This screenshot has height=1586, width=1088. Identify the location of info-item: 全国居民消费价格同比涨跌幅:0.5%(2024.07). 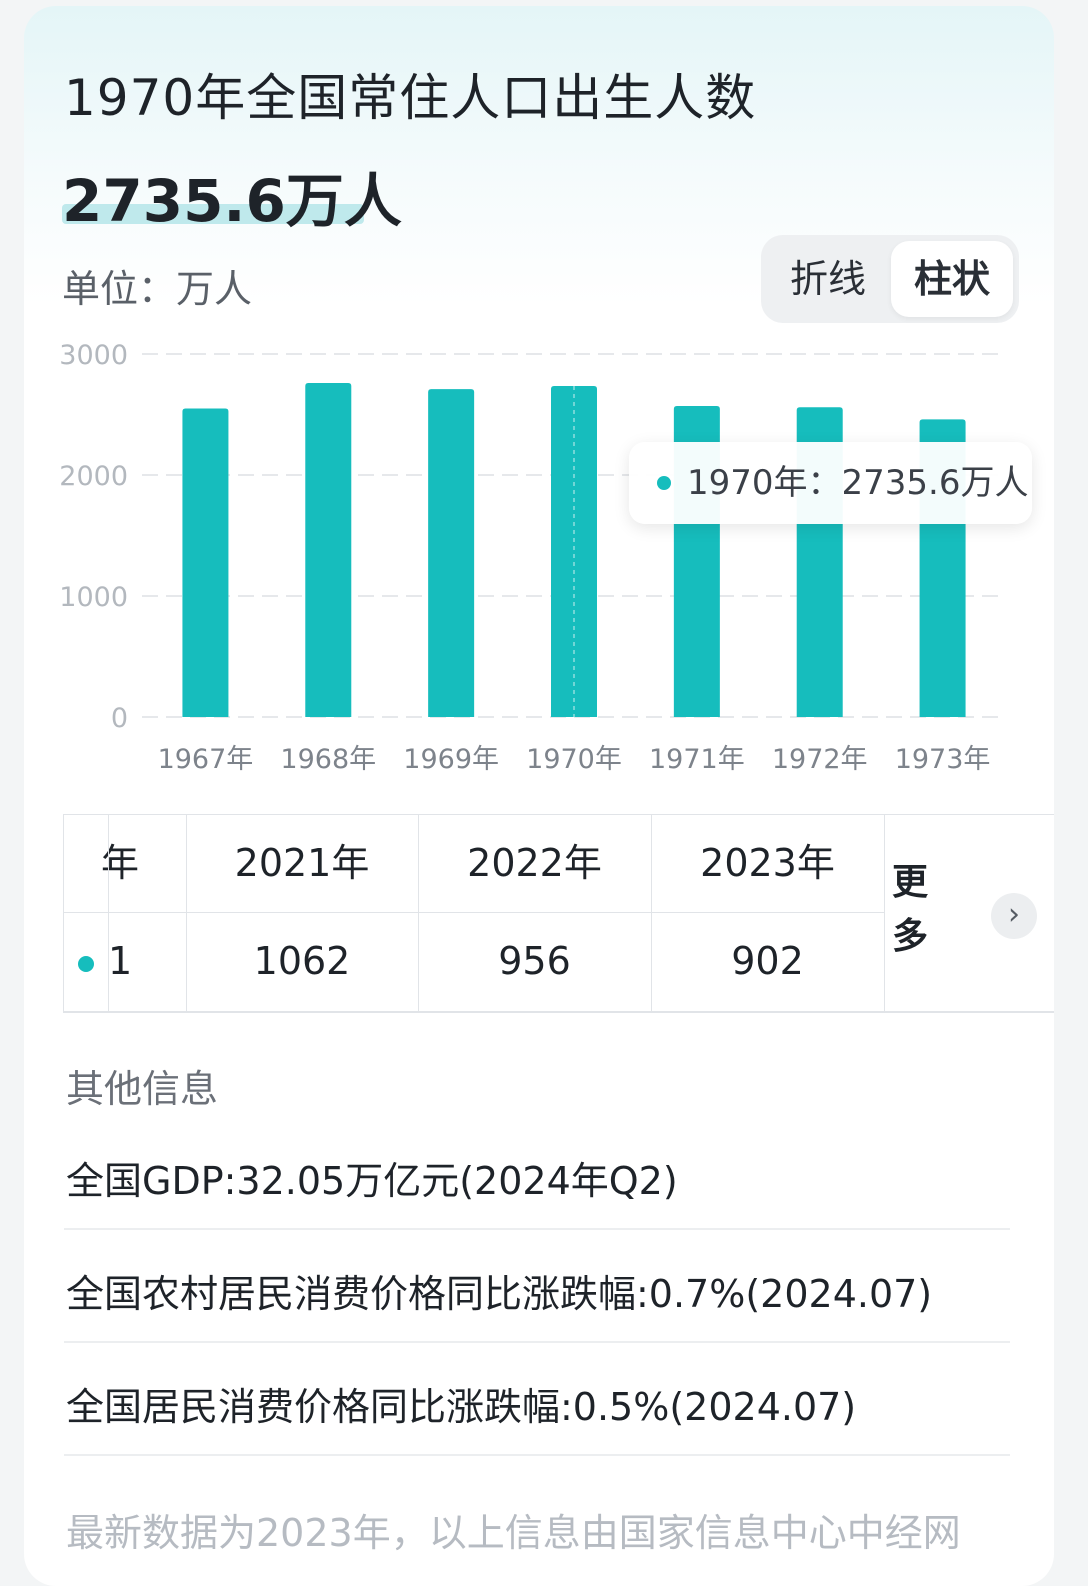
(461, 1403).